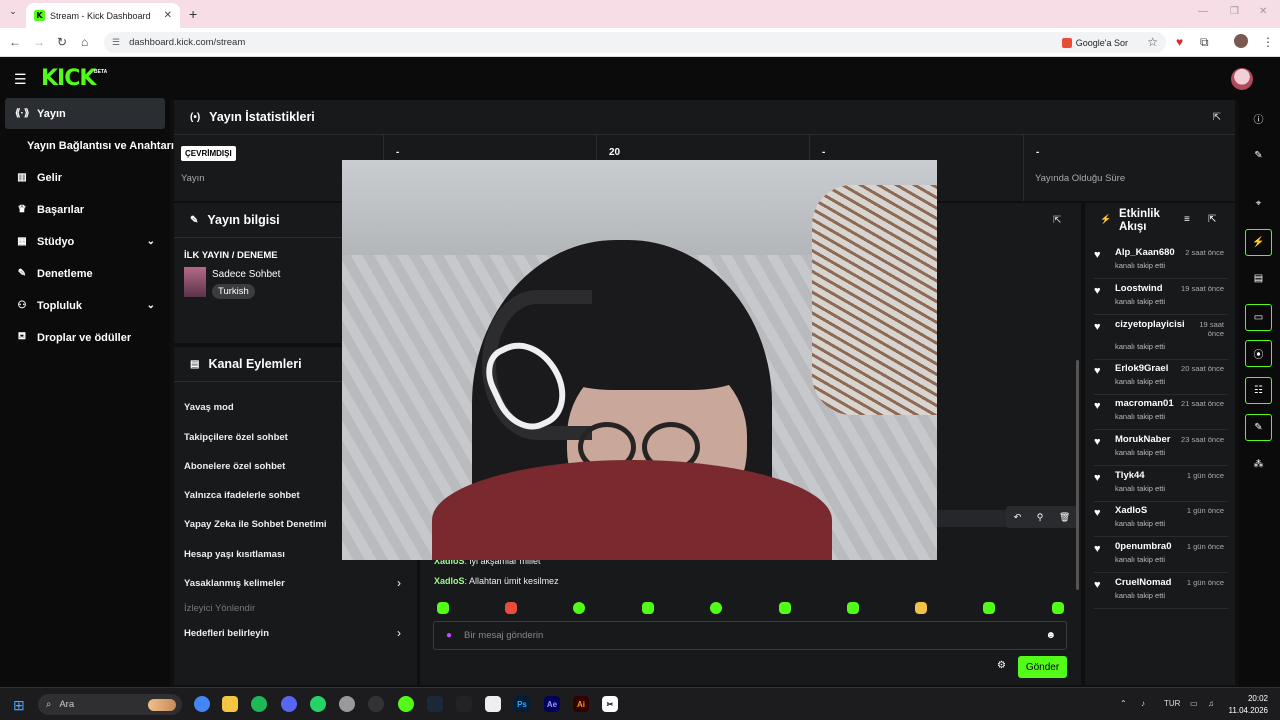  What do you see at coordinates (84, 42) in the screenshot?
I see `home-icon: ⌂` at bounding box center [84, 42].